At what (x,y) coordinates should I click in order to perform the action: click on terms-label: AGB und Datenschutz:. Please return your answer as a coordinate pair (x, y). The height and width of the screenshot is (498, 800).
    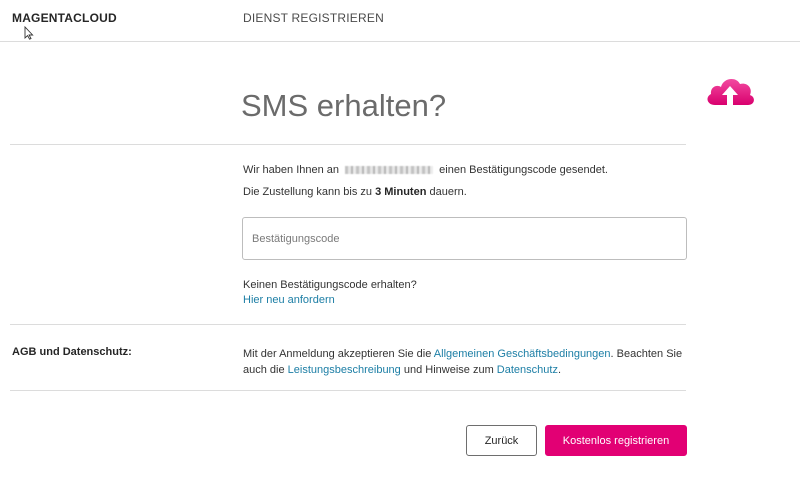
    Looking at the image, I should click on (72, 352).